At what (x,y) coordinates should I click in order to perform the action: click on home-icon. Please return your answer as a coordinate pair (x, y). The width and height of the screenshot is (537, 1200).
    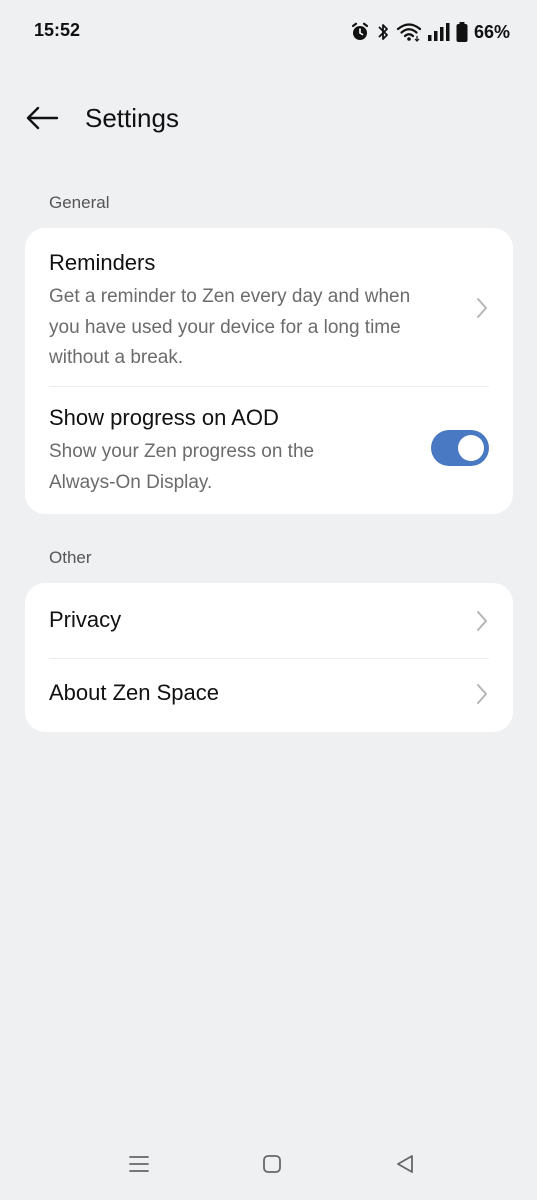
    Looking at the image, I should click on (272, 1166).